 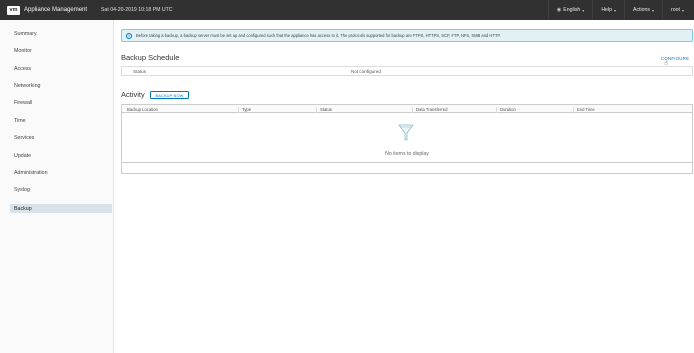 I want to click on column-header-status: Status, so click(x=324, y=109).